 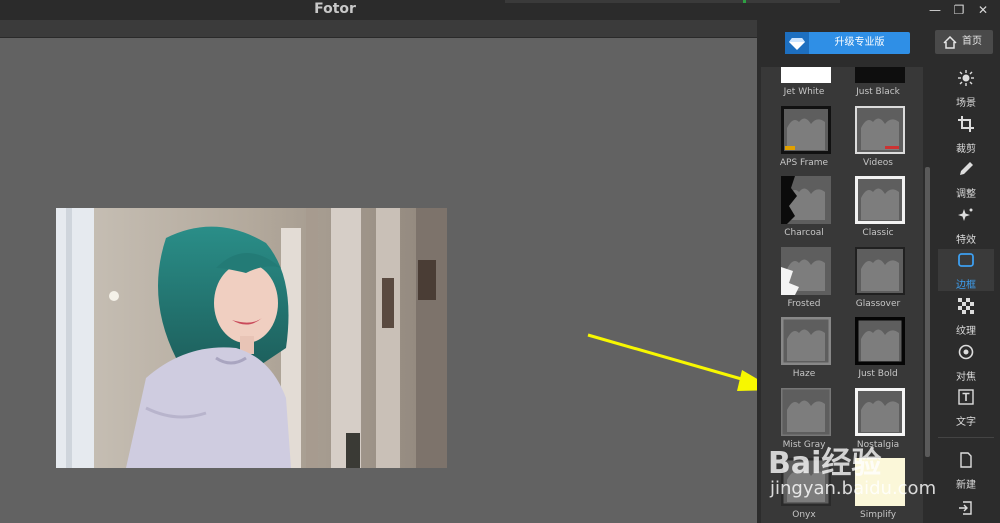 I want to click on tool-texture: 纹理, so click(x=966, y=316).